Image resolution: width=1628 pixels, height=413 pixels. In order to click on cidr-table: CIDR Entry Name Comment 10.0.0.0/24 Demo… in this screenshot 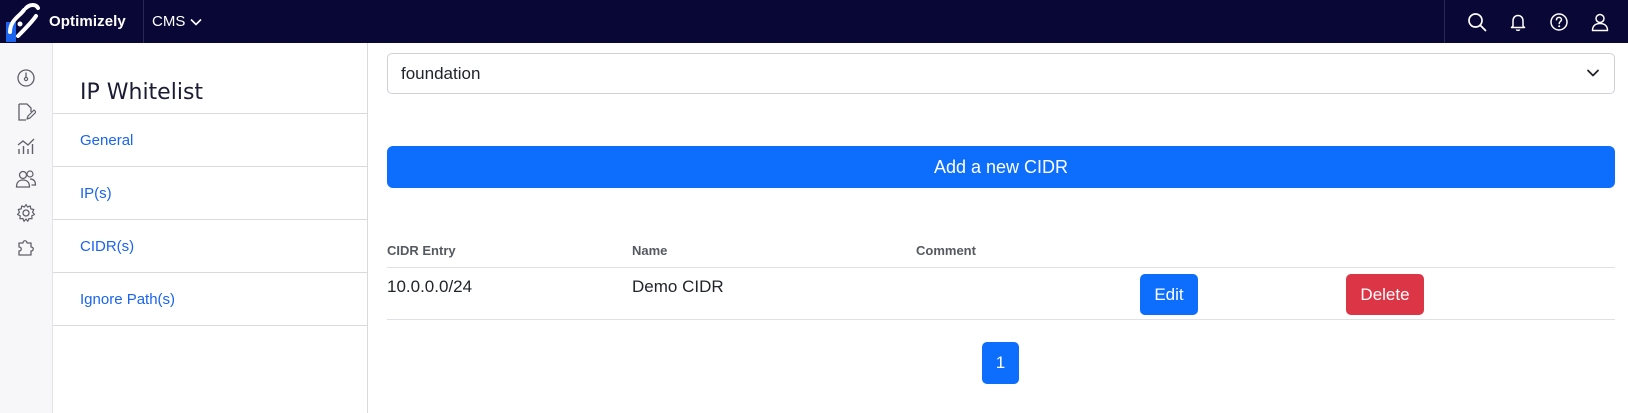, I will do `click(1001, 281)`.